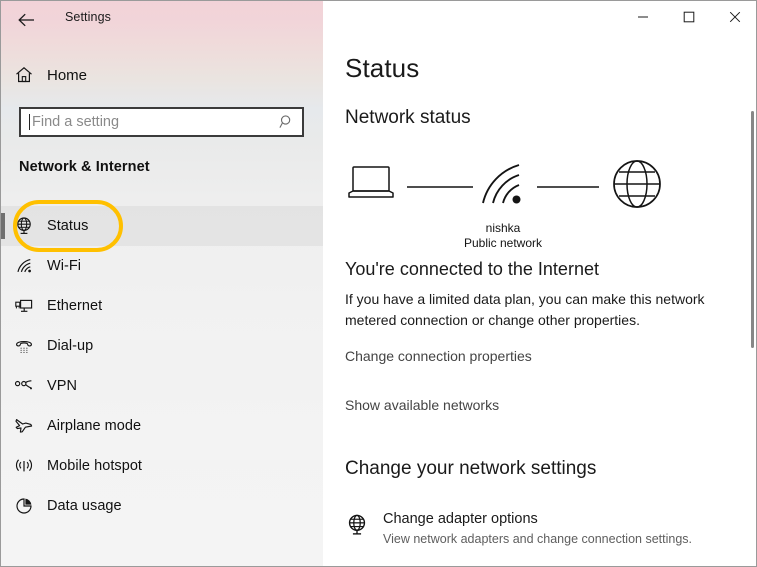 This screenshot has height=567, width=757. I want to click on back-arrow-icon, so click(26, 20).